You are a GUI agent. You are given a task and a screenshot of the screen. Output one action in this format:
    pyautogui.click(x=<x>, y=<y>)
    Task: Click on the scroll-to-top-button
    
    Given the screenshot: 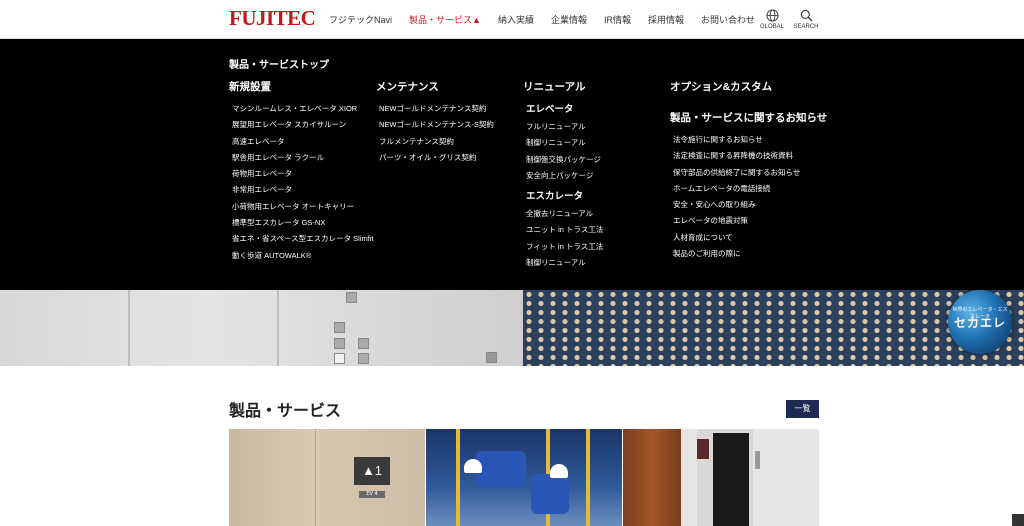 What is the action you would take?
    pyautogui.click(x=1018, y=520)
    